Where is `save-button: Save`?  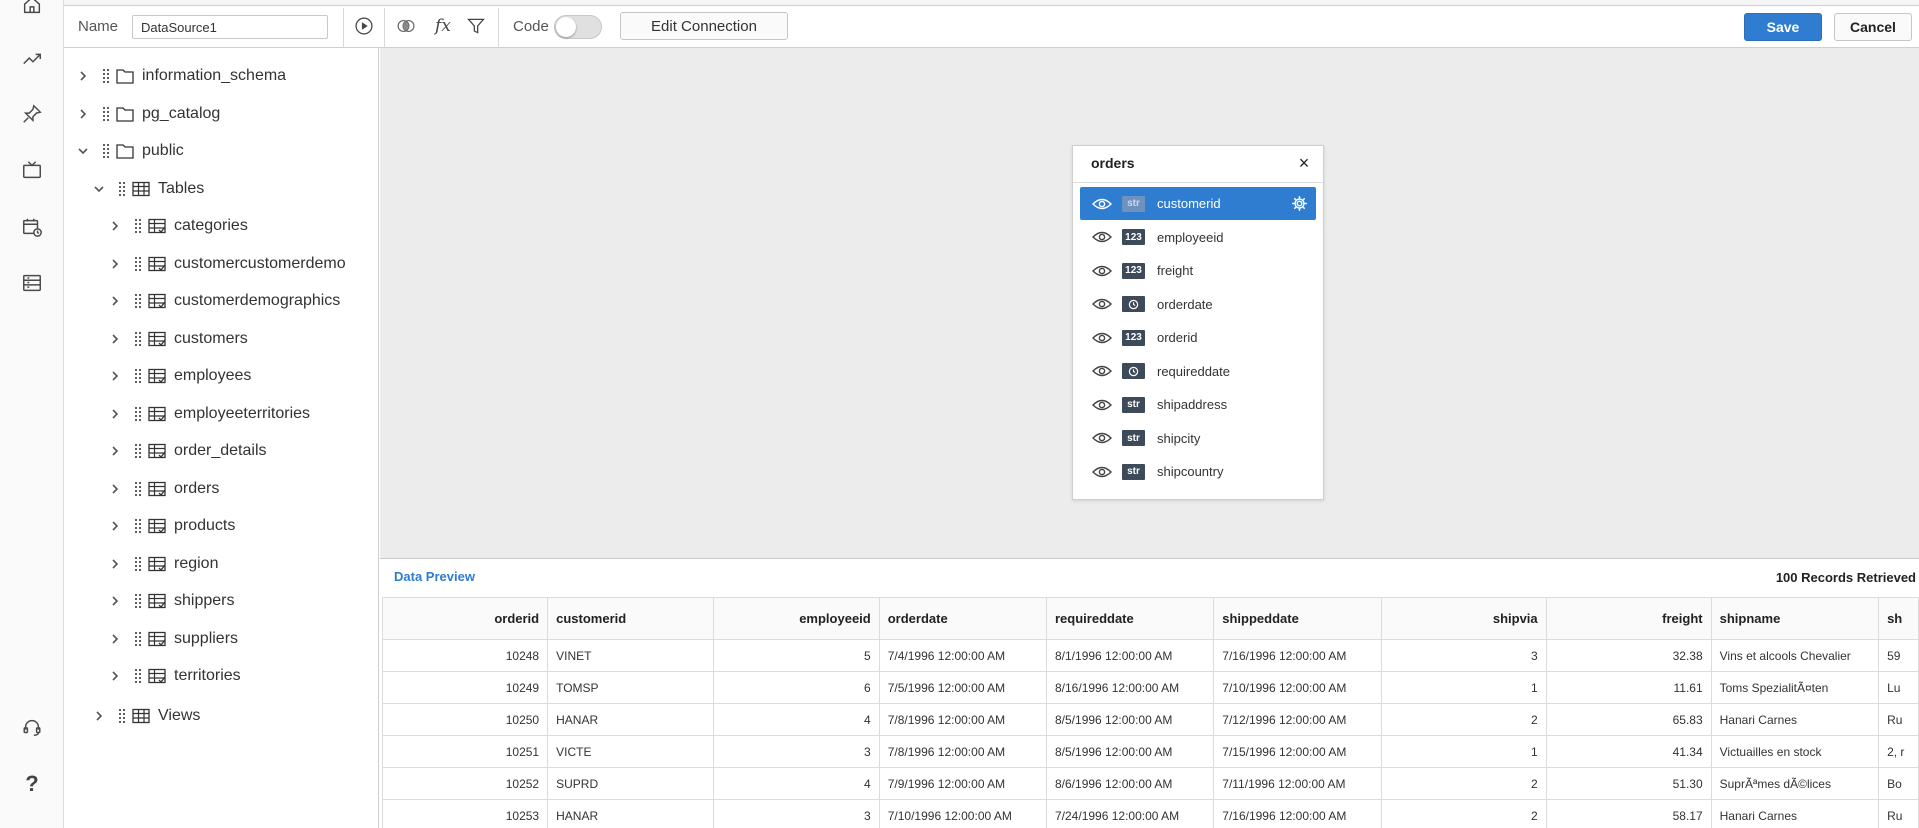
save-button: Save is located at coordinates (1783, 27).